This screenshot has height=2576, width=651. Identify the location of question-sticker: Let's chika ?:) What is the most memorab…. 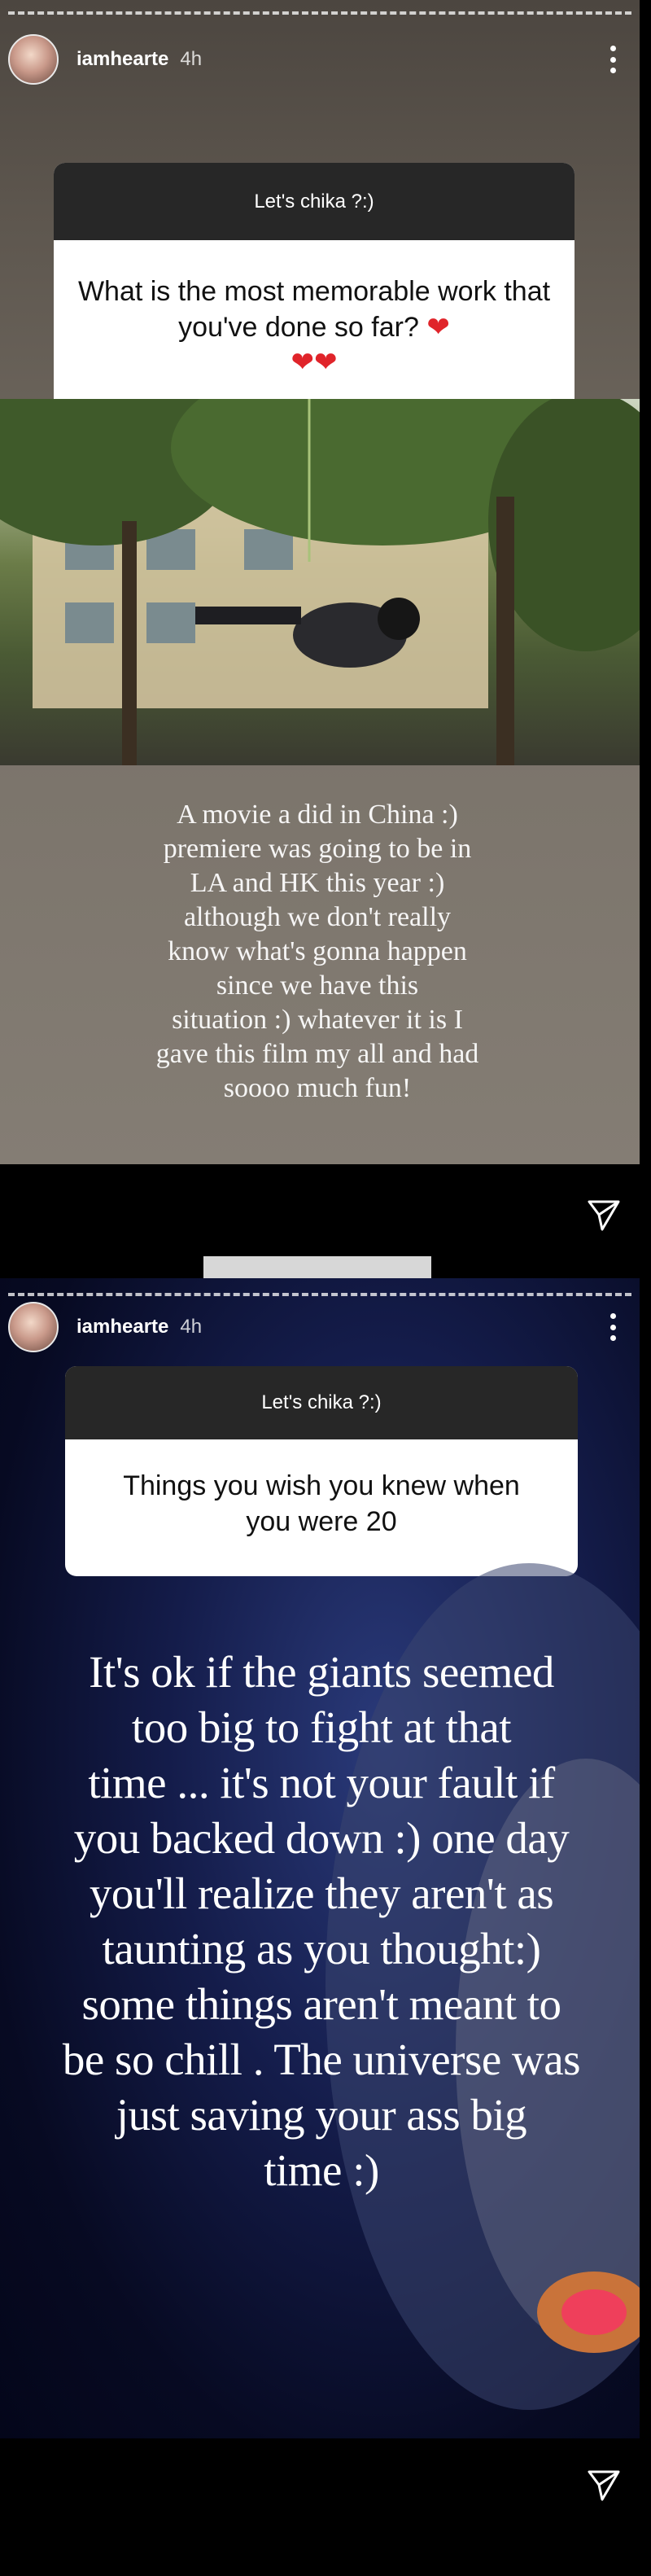
(314, 292).